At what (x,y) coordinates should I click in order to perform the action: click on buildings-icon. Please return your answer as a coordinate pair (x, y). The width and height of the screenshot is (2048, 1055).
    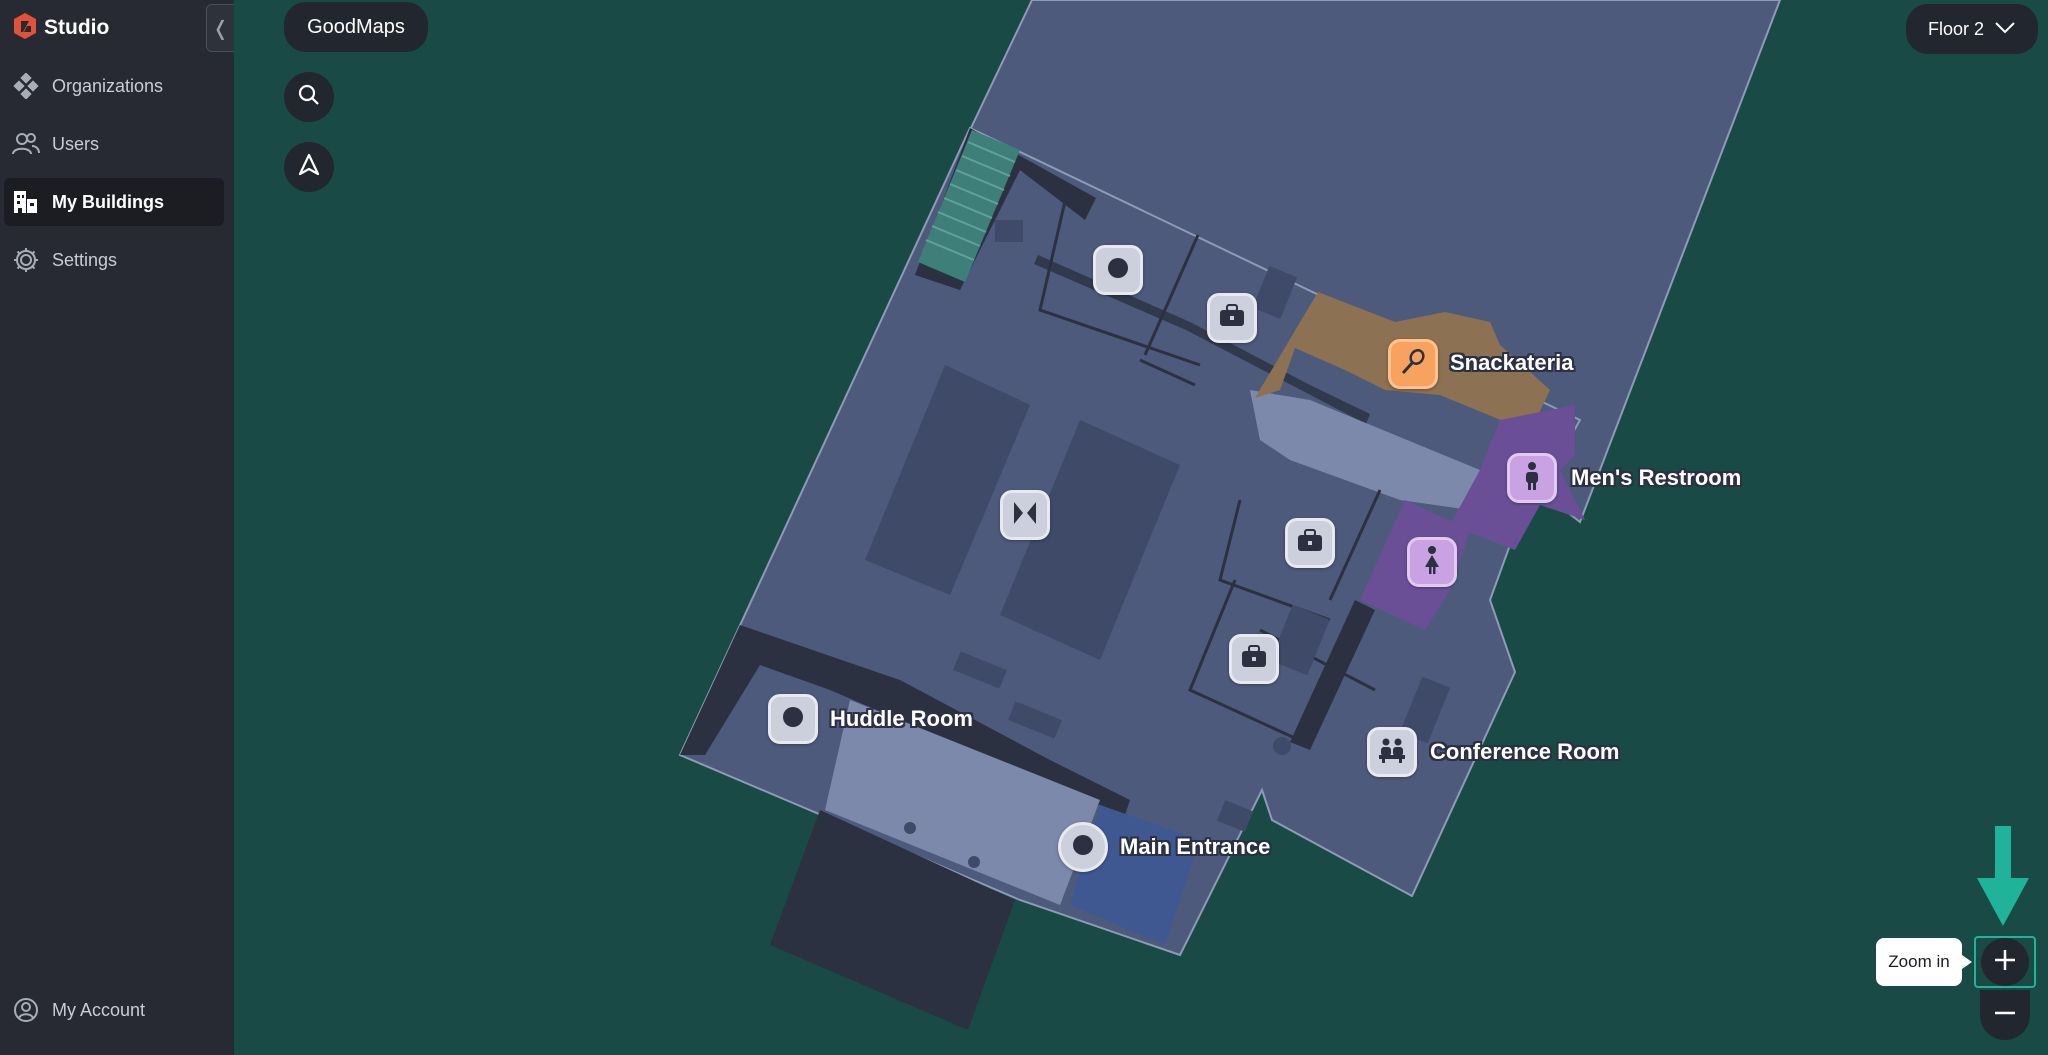
    Looking at the image, I should click on (26, 202).